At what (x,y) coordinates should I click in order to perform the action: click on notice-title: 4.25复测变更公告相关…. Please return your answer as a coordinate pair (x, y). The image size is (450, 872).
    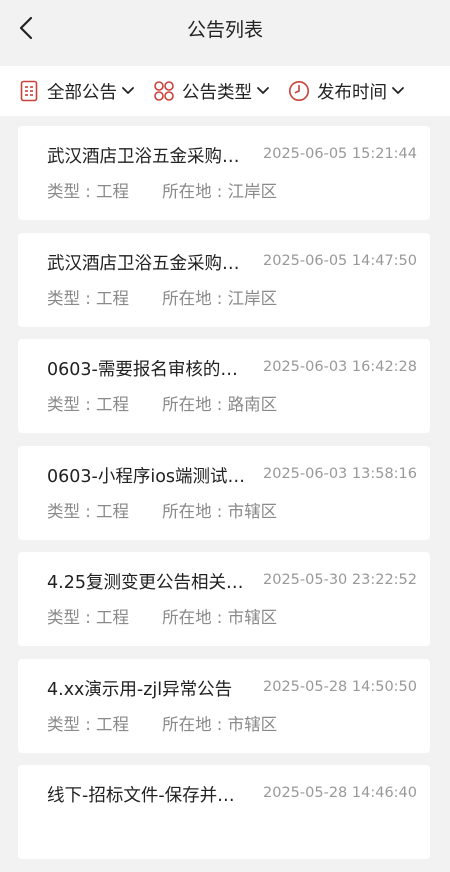
    Looking at the image, I should click on (145, 583).